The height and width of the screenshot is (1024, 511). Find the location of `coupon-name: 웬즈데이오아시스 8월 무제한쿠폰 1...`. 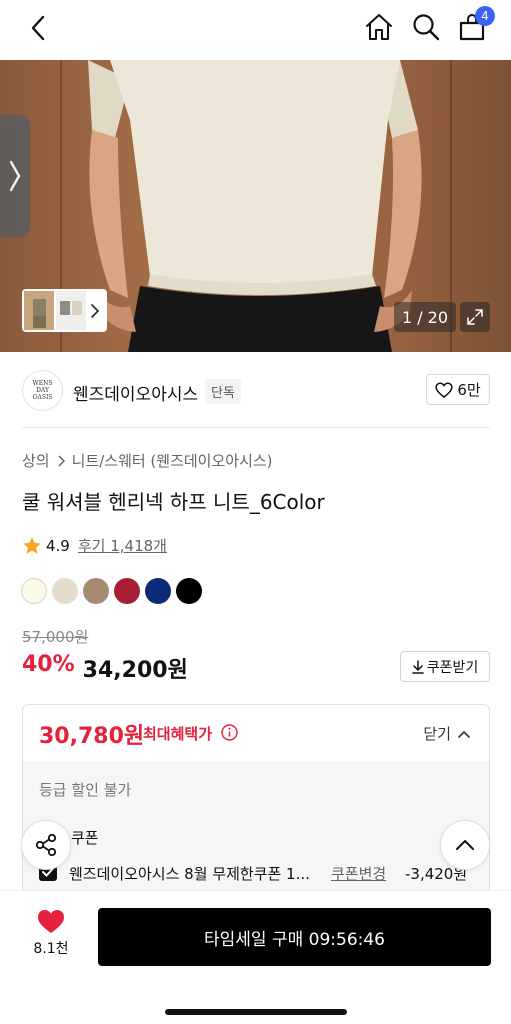

coupon-name: 웬즈데이오아시스 8월 무제한쿠폰 1... is located at coordinates (189, 874).